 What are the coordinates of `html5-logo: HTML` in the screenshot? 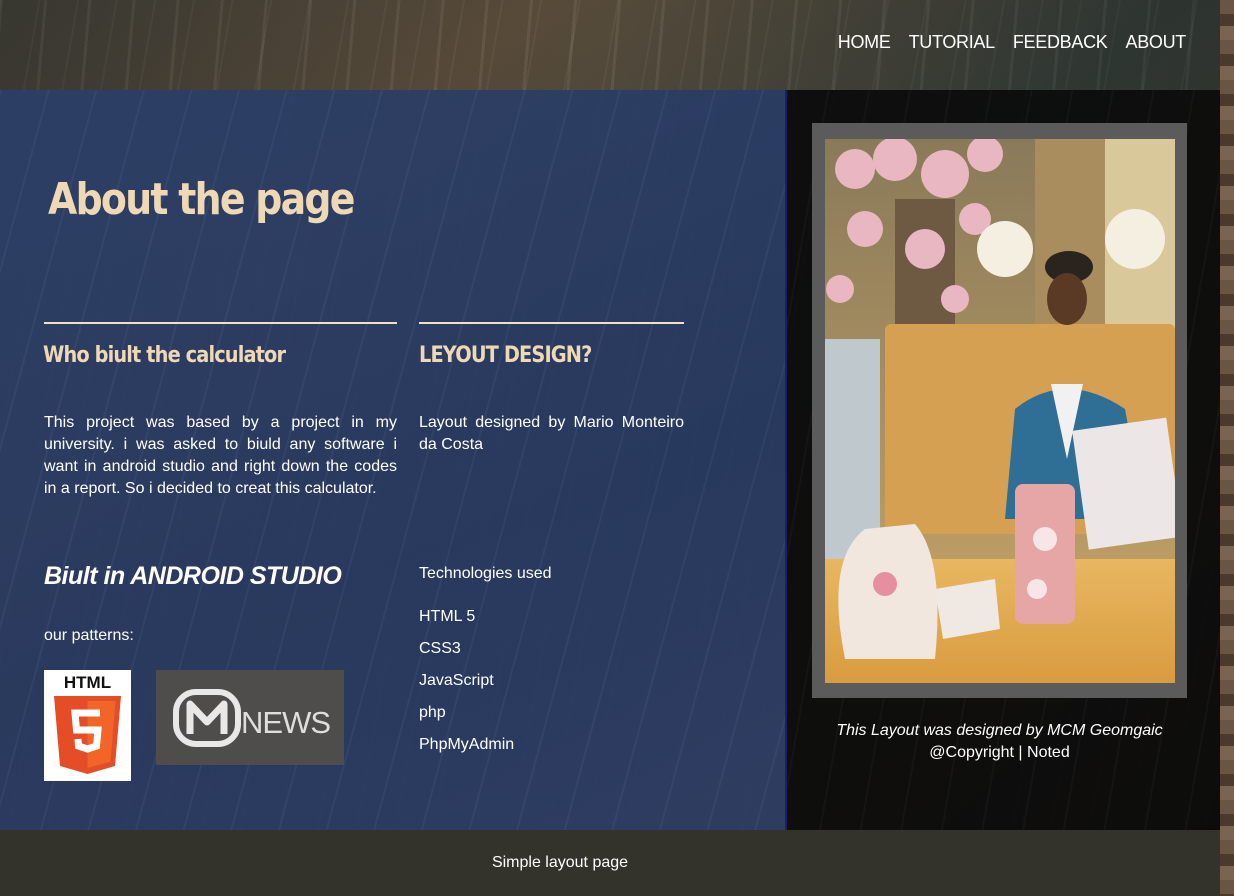 It's located at (87, 725).